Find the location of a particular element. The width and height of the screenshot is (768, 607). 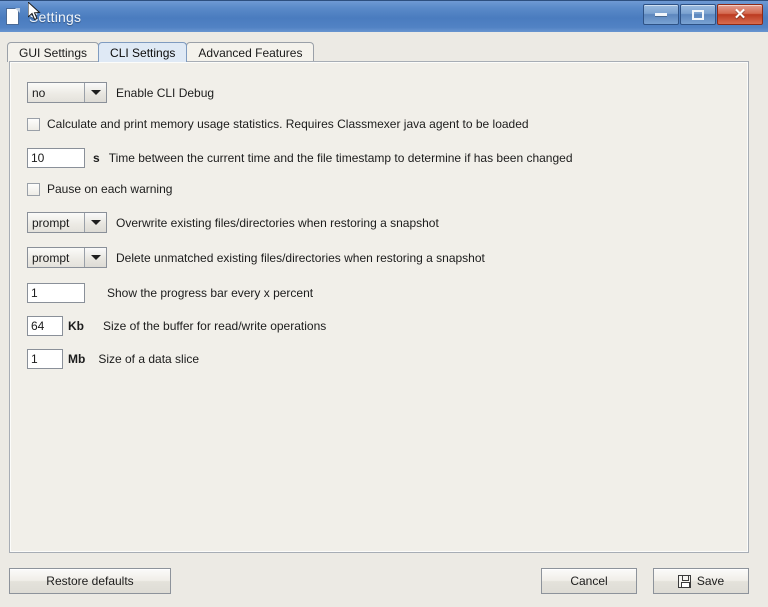

row-pause-on-warning: Pause on each warning is located at coordinates (99, 189).